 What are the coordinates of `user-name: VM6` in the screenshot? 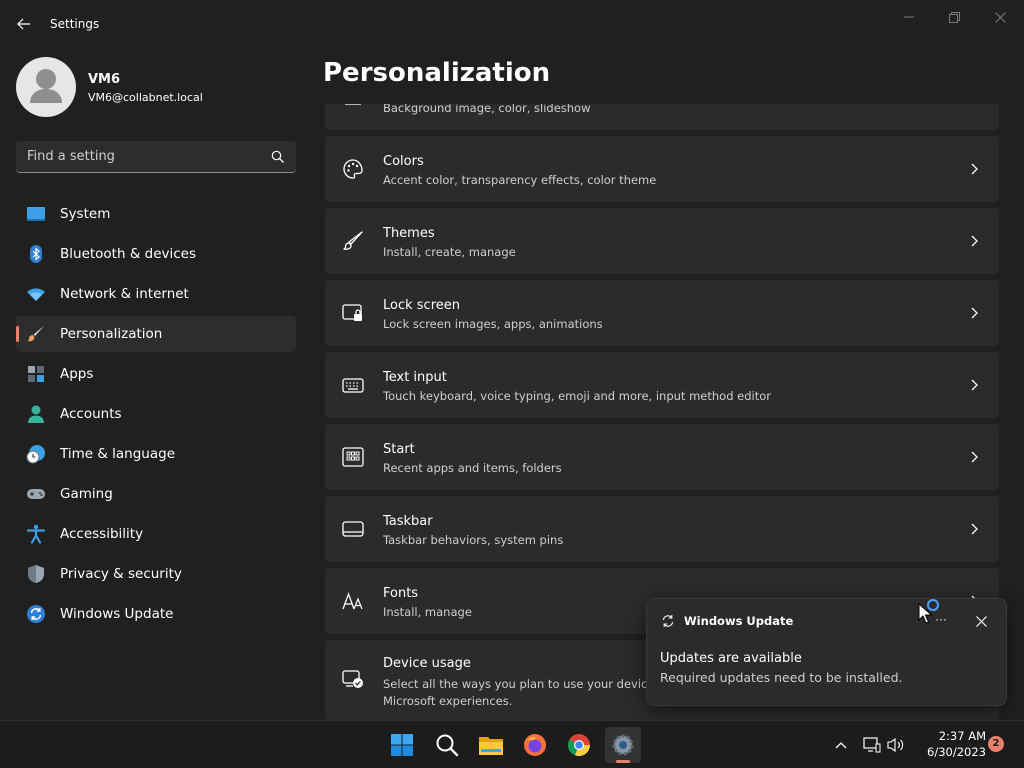 It's located at (104, 79).